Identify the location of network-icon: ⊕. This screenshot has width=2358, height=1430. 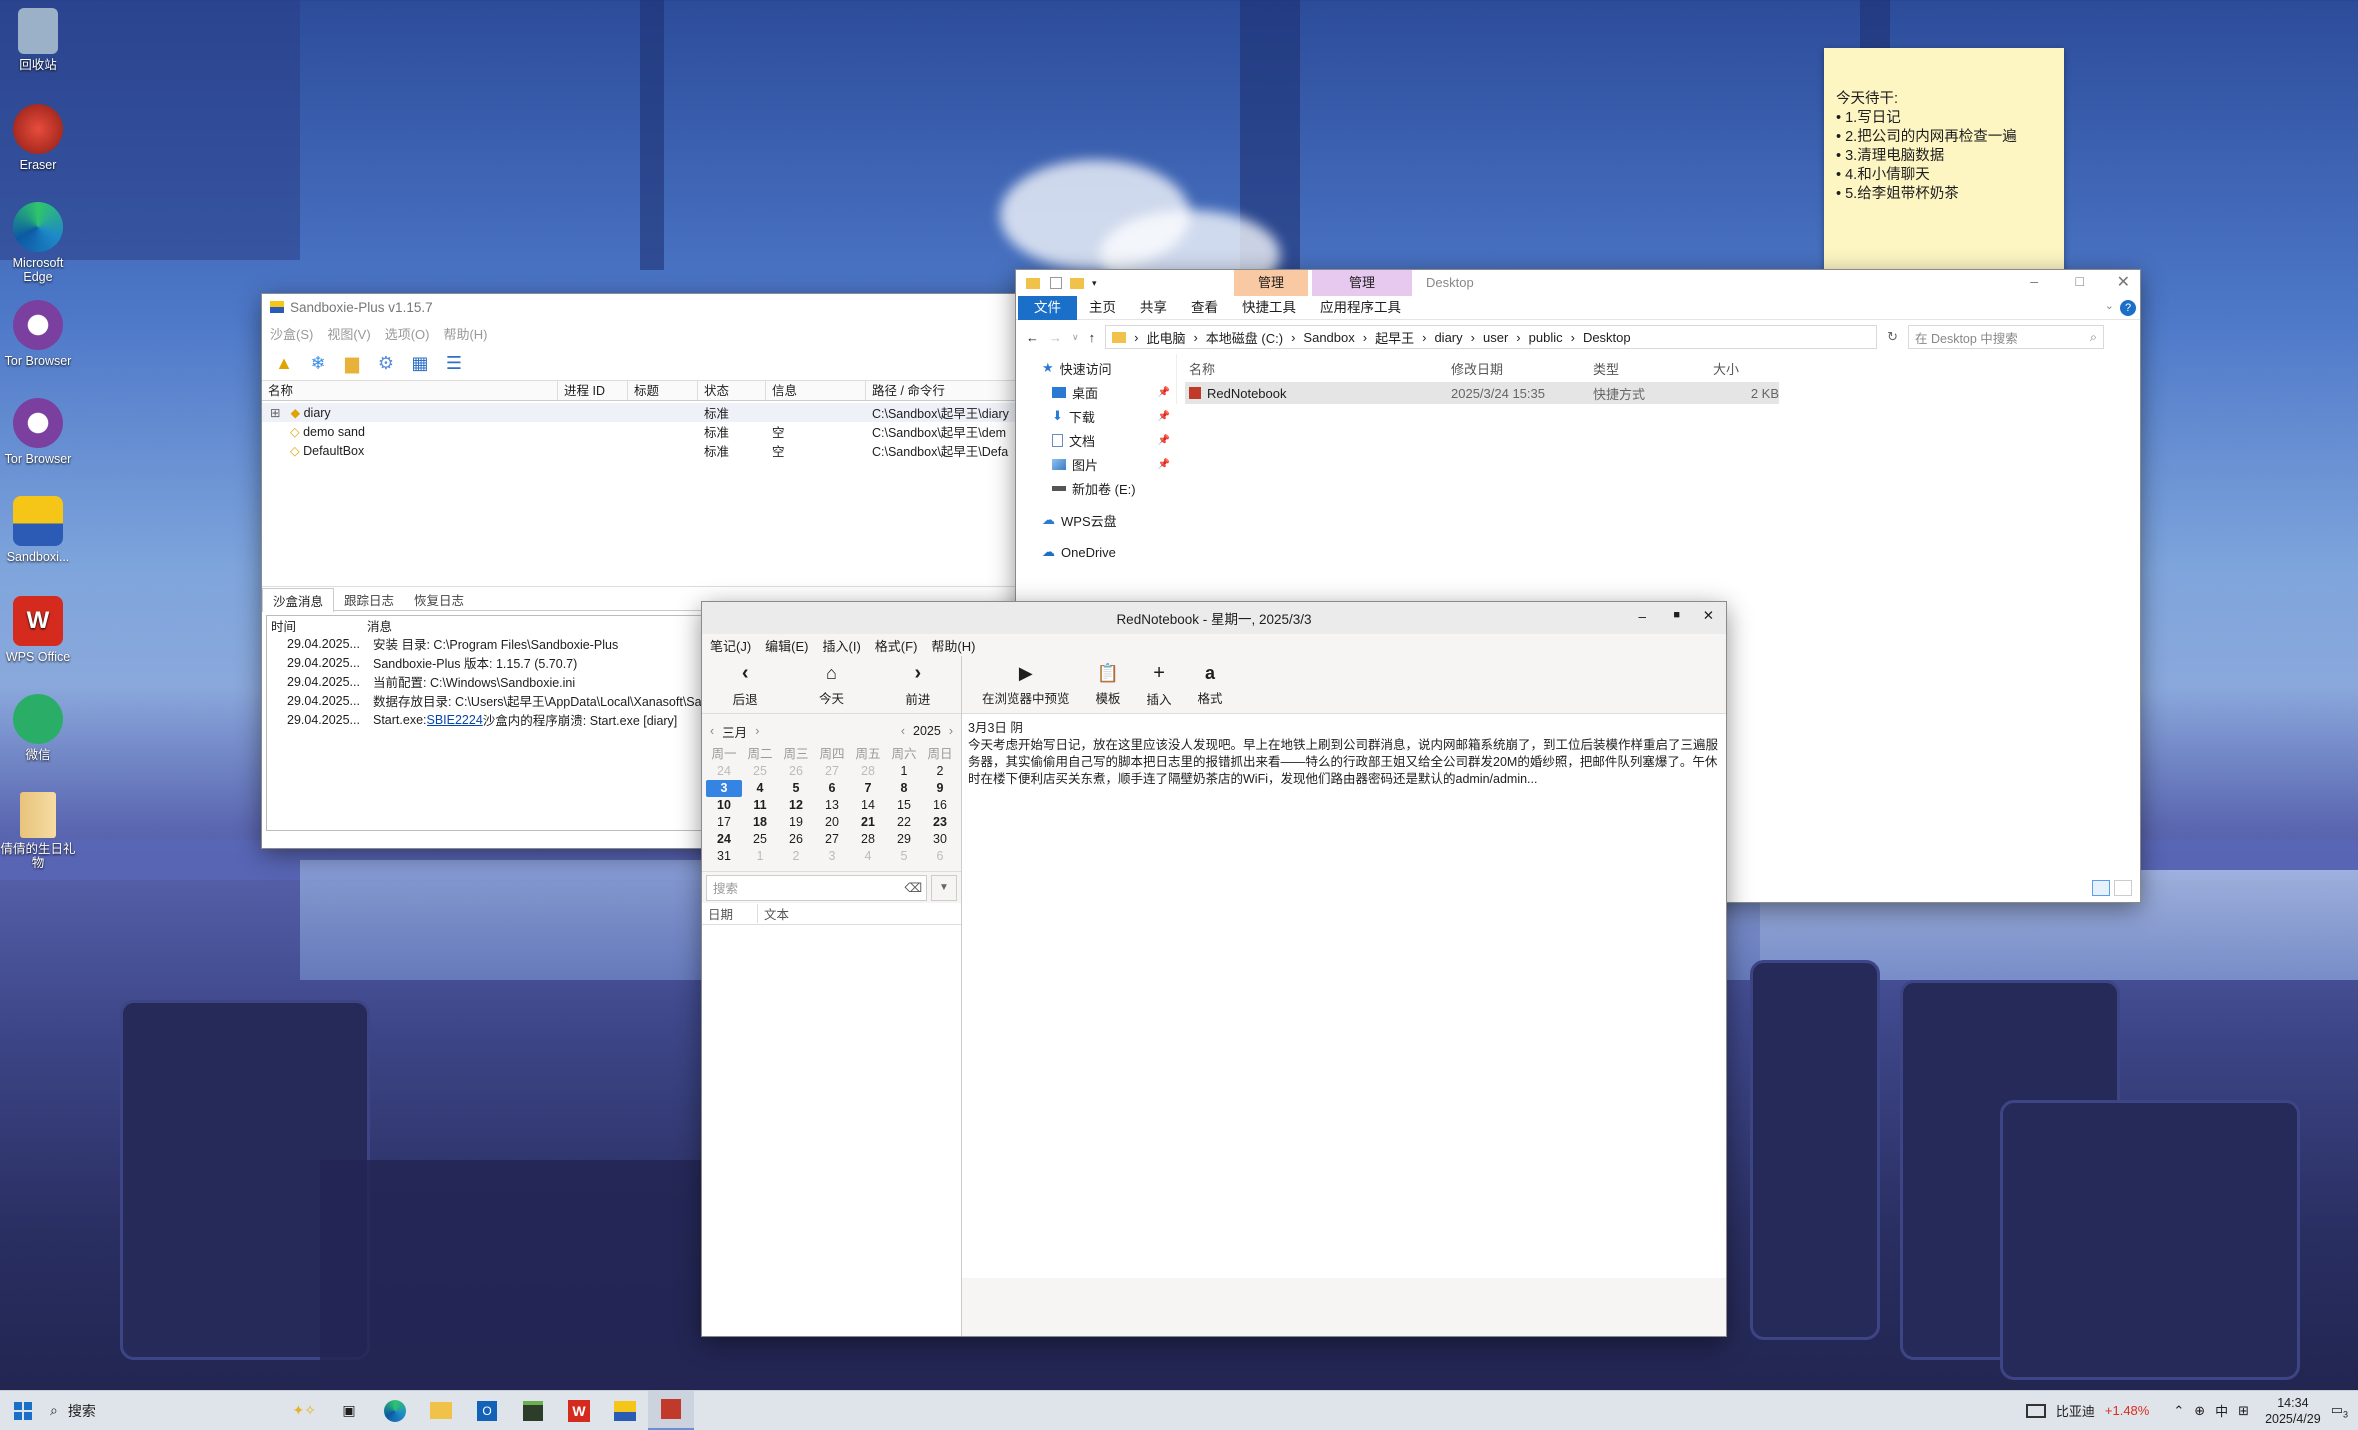
(2199, 1411).